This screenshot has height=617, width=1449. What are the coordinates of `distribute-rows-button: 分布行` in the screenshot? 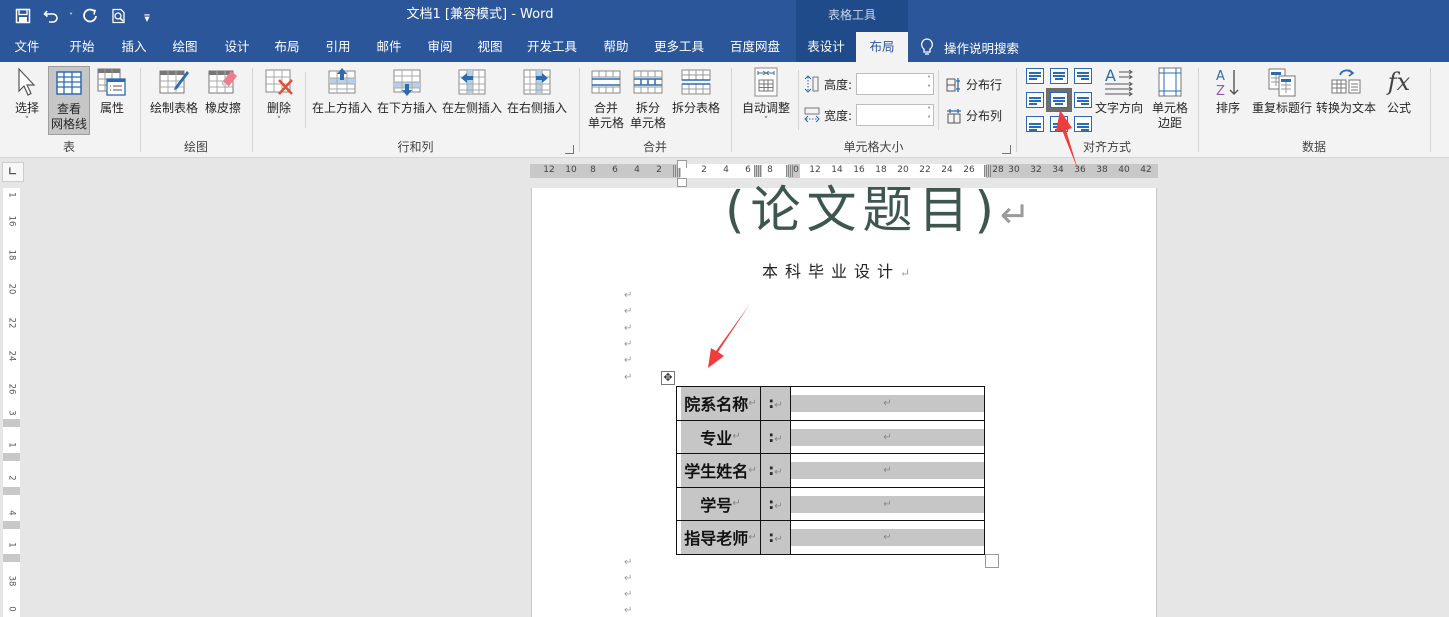 It's located at (974, 84).